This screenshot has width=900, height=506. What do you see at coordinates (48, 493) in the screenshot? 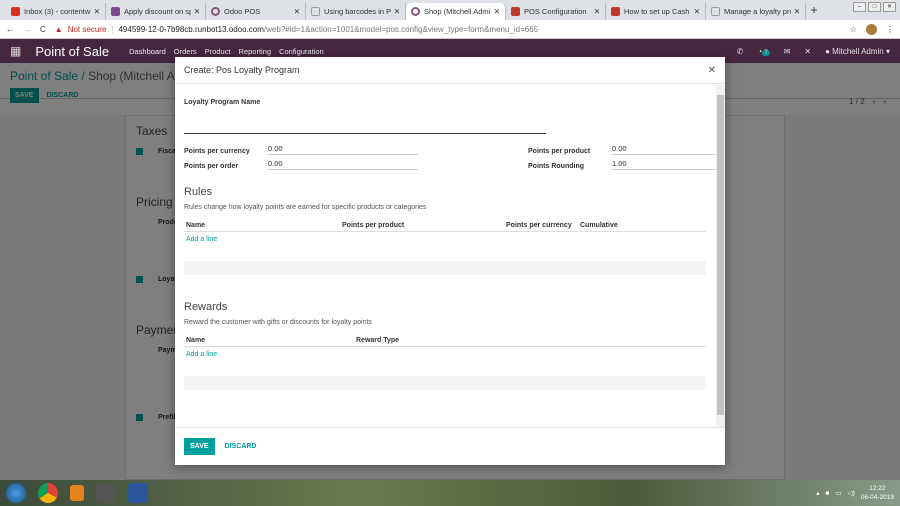
I see `chrome-taskbar-icon` at bounding box center [48, 493].